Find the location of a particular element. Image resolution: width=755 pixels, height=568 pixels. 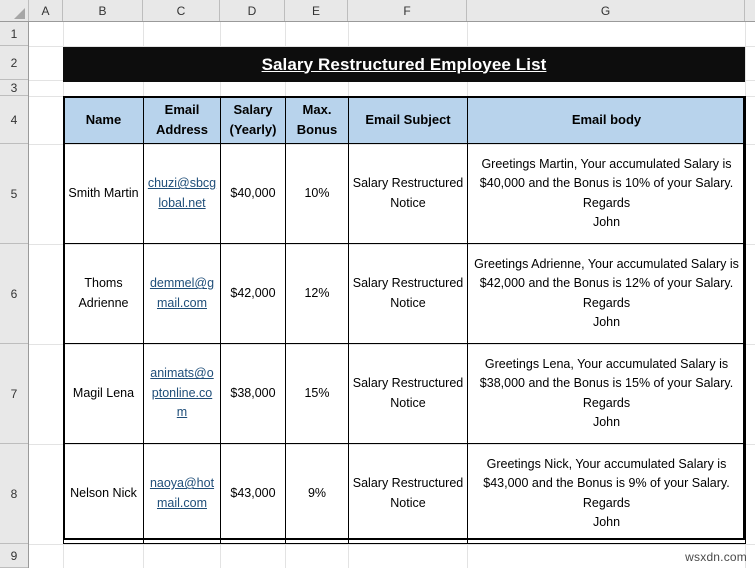

row-header-3: 3 is located at coordinates (14, 88).